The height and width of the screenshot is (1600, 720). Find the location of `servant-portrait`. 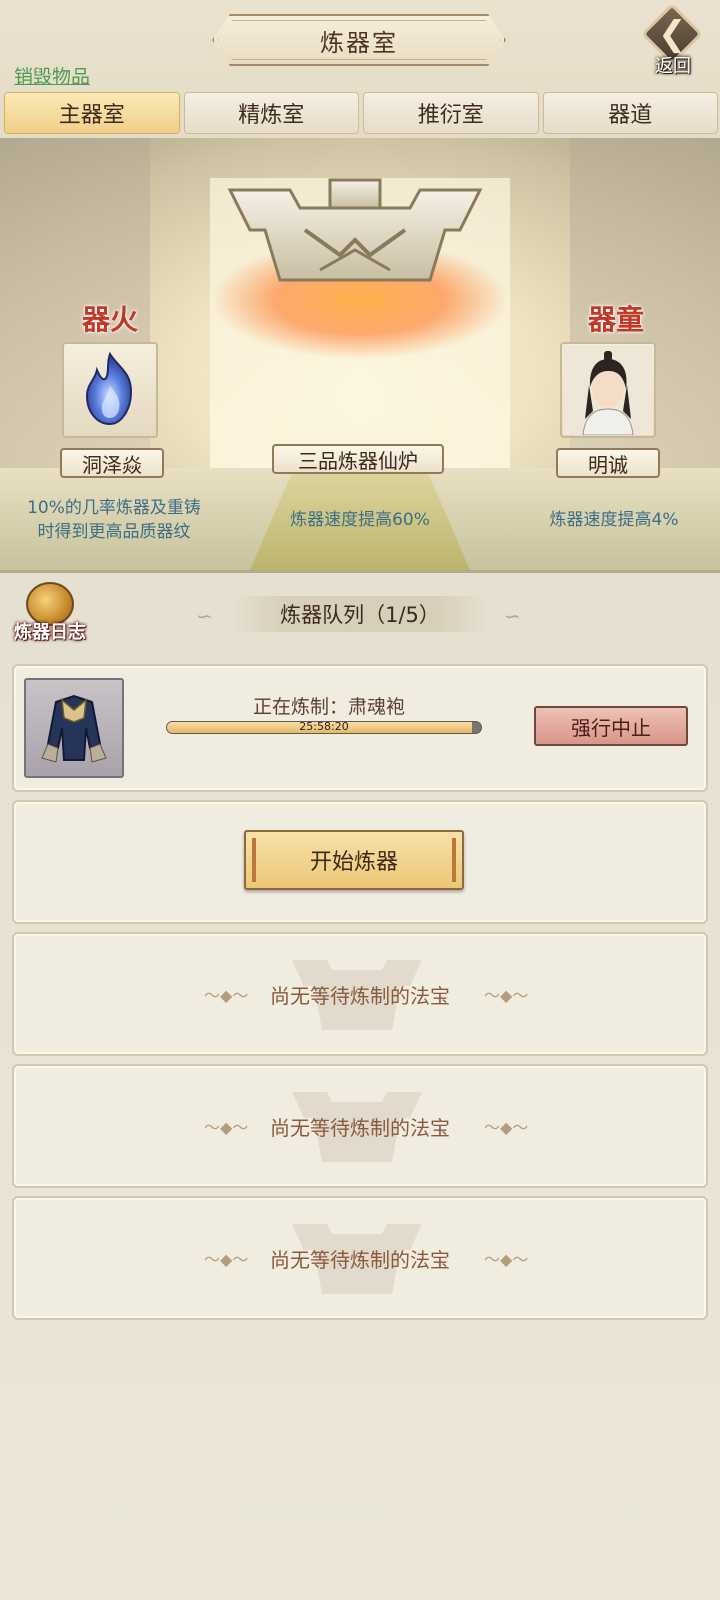

servant-portrait is located at coordinates (608, 390).